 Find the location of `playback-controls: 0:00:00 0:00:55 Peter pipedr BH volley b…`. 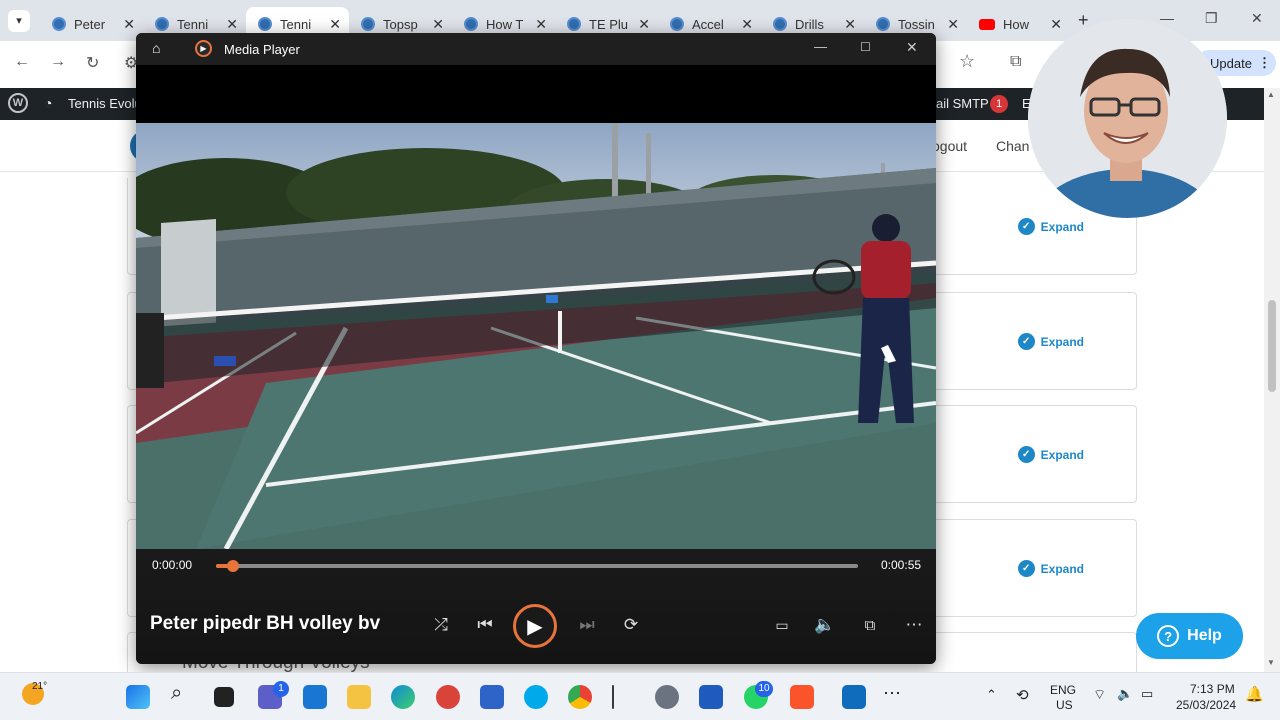

playback-controls: 0:00:00 0:00:55 Peter pipedr BH volley b… is located at coordinates (536, 606).